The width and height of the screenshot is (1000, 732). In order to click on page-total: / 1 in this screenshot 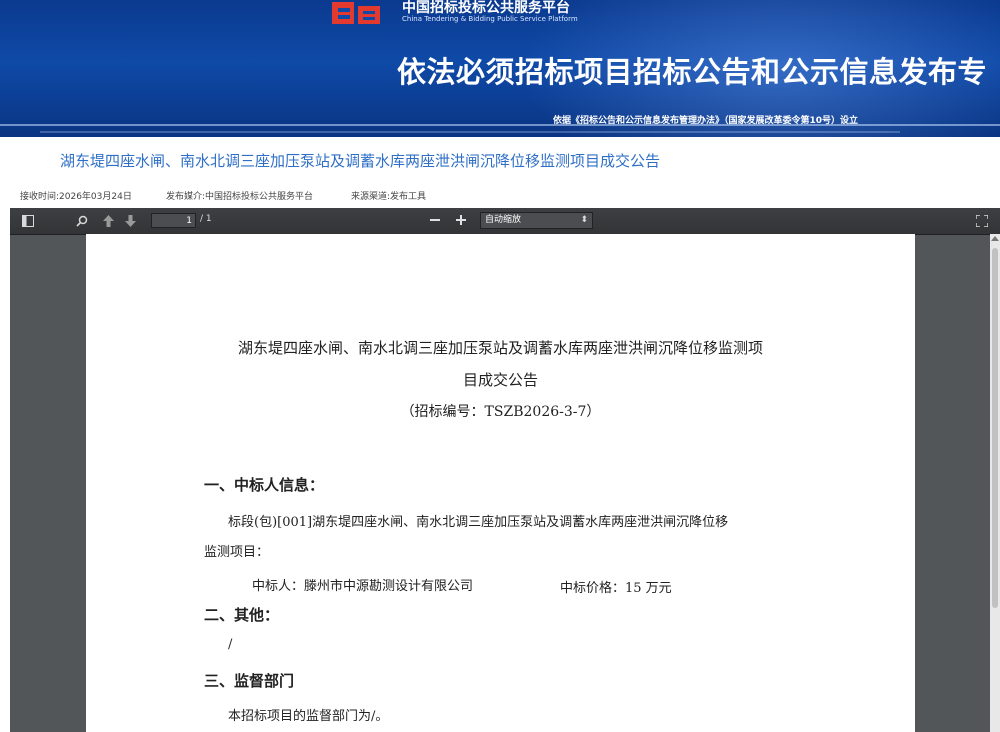, I will do `click(206, 219)`.